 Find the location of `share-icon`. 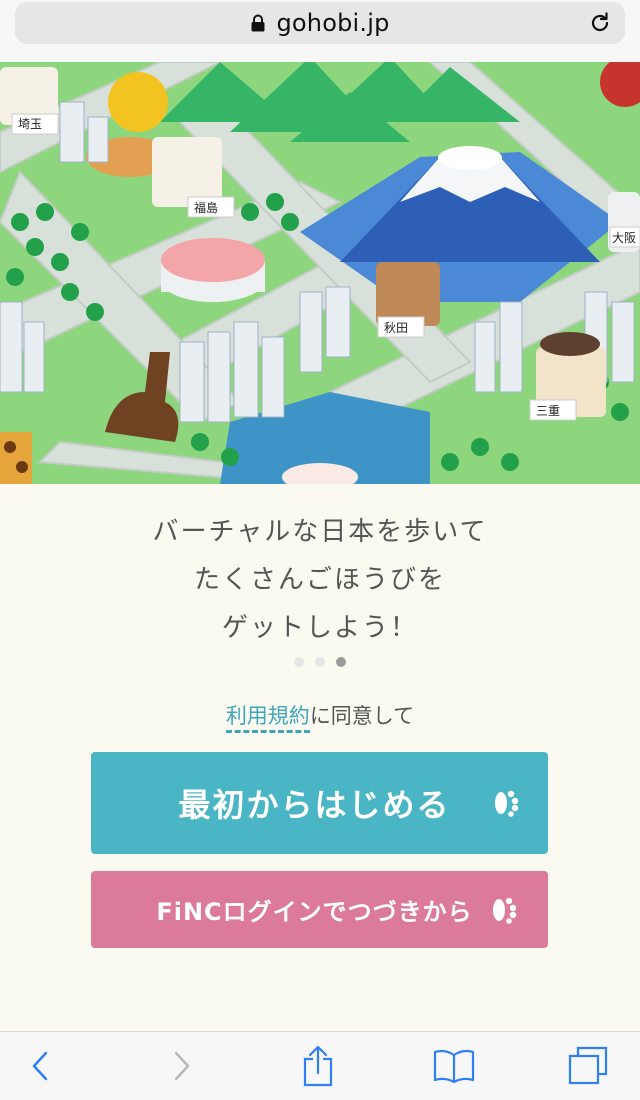

share-icon is located at coordinates (318, 1066).